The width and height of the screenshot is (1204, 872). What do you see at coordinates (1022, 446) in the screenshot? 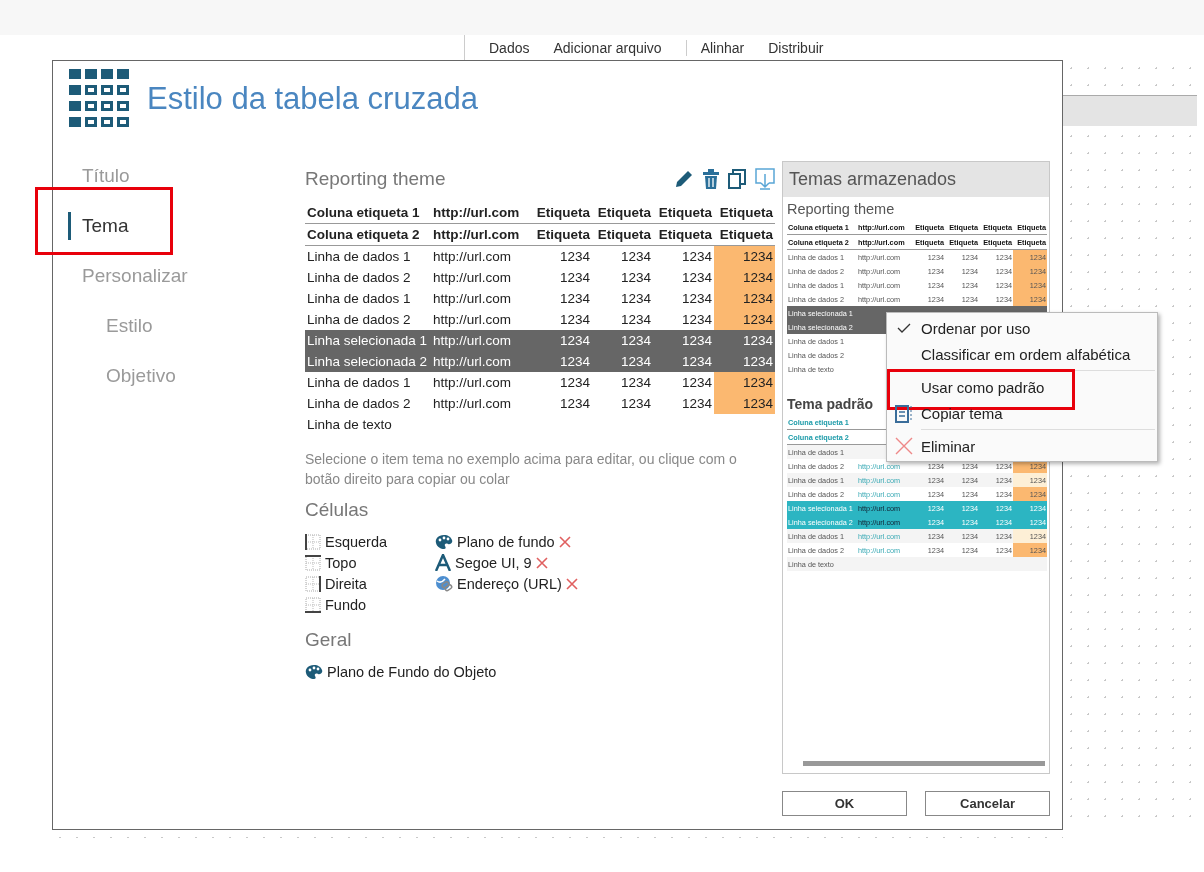
I see `menu-item: Eliminar` at bounding box center [1022, 446].